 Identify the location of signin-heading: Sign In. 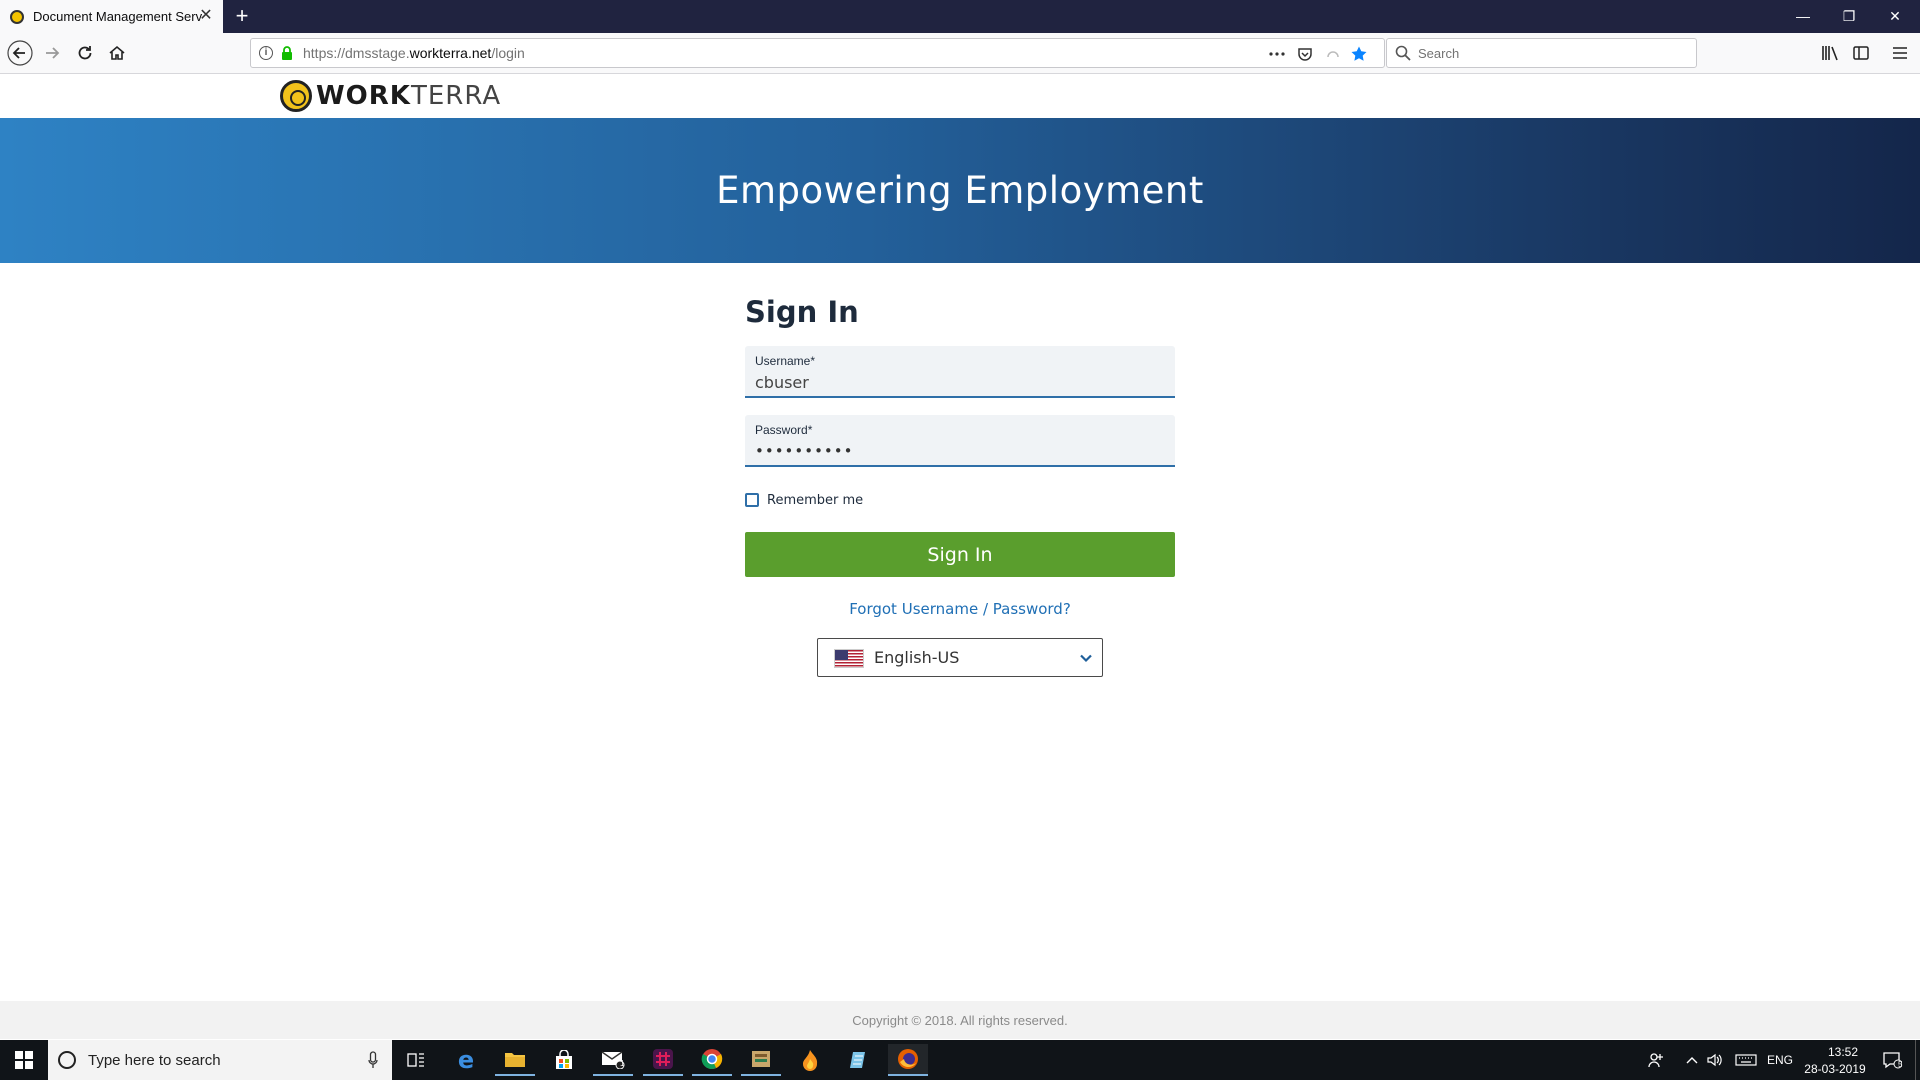
(802, 312).